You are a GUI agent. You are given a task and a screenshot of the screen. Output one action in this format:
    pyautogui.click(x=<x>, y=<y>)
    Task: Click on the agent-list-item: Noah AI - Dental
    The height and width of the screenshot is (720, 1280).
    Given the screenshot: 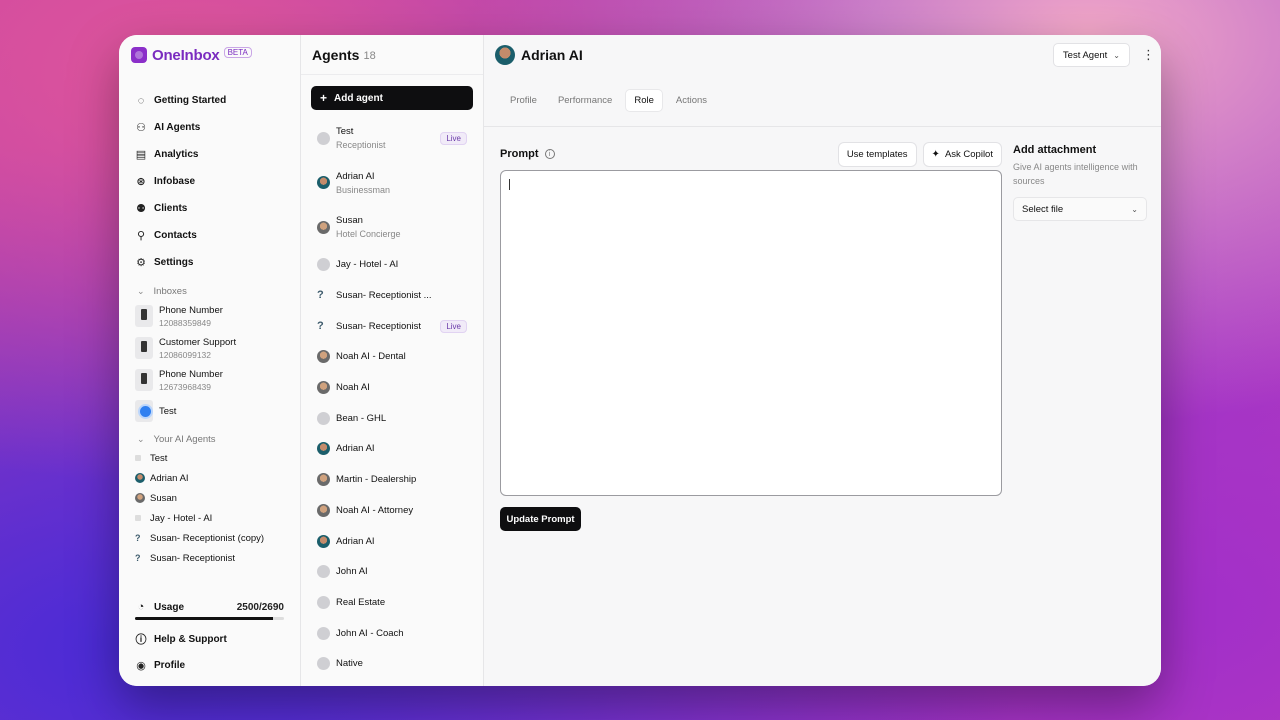 What is the action you would take?
    pyautogui.click(x=392, y=357)
    